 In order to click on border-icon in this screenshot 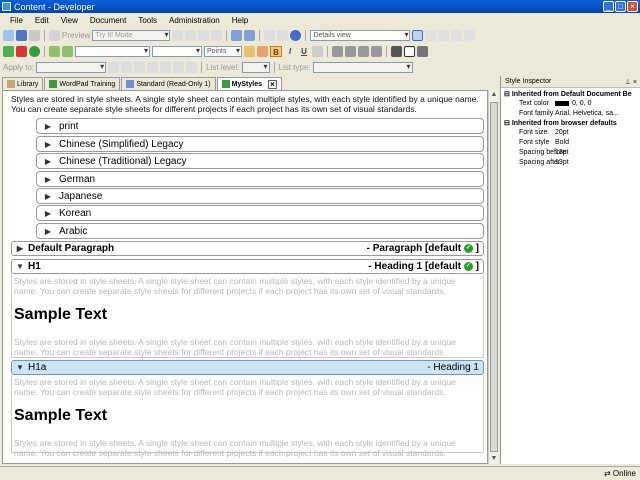, I will do `click(396, 51)`.